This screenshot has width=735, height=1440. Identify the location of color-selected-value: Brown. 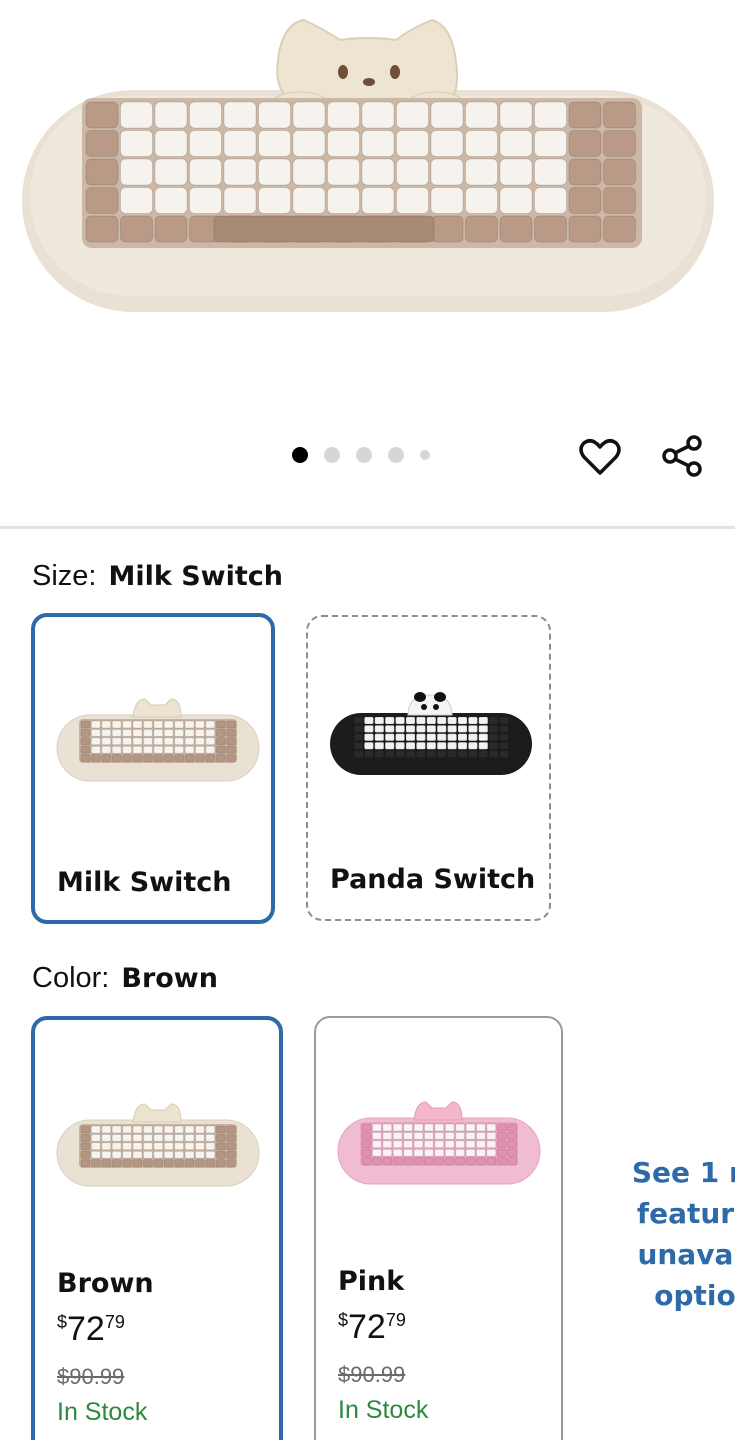
(169, 978).